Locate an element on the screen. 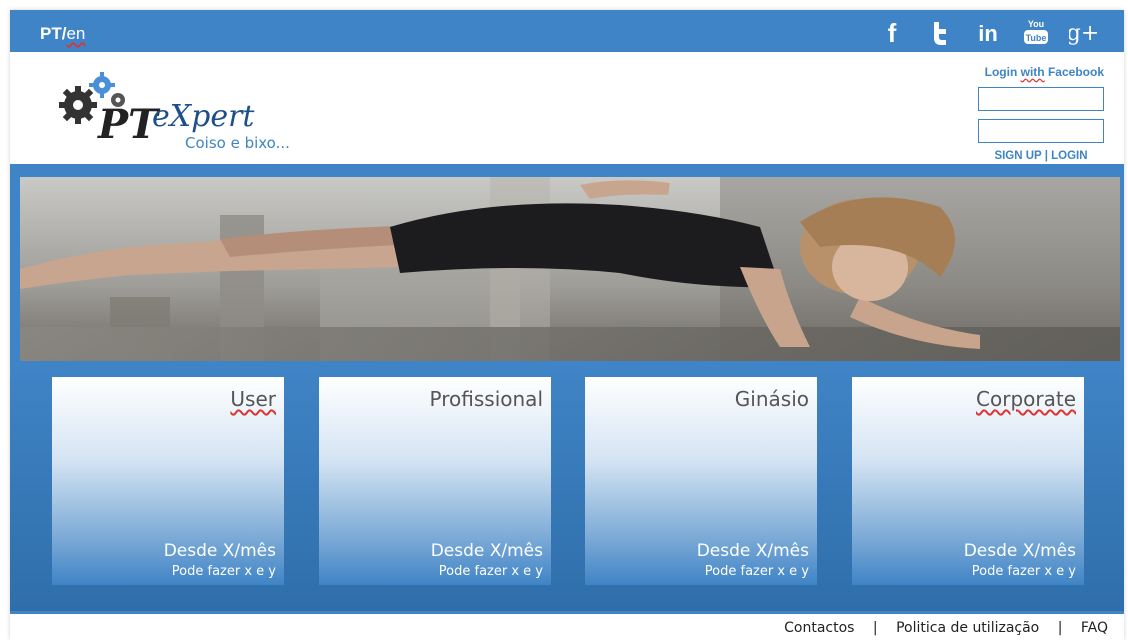 The width and height of the screenshot is (1128, 640). footer-faq-link: FAQ is located at coordinates (1094, 628).